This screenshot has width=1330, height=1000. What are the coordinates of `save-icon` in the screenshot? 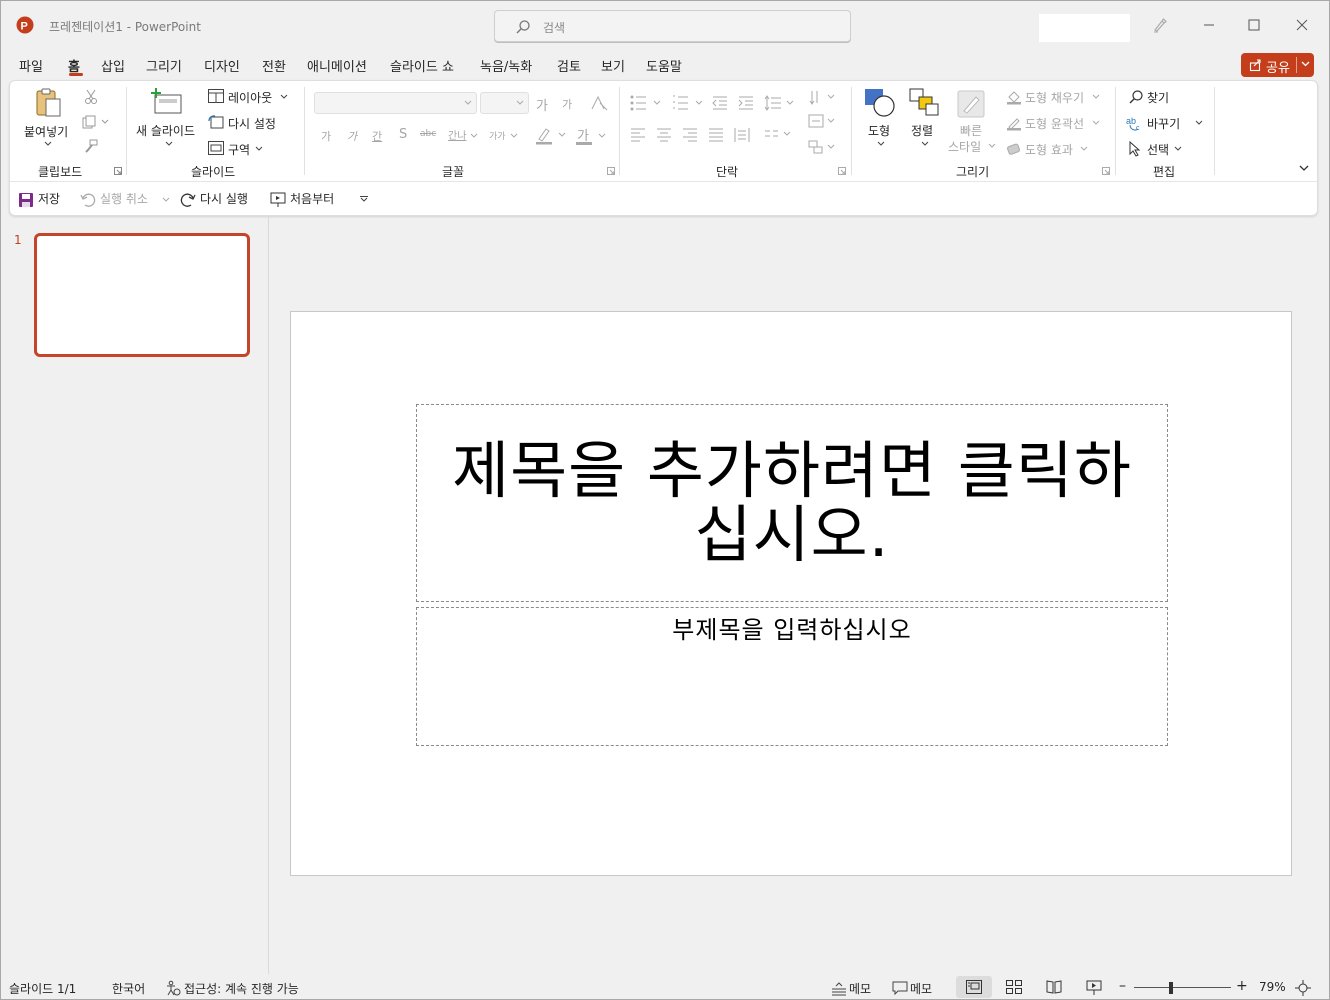 It's located at (26, 200).